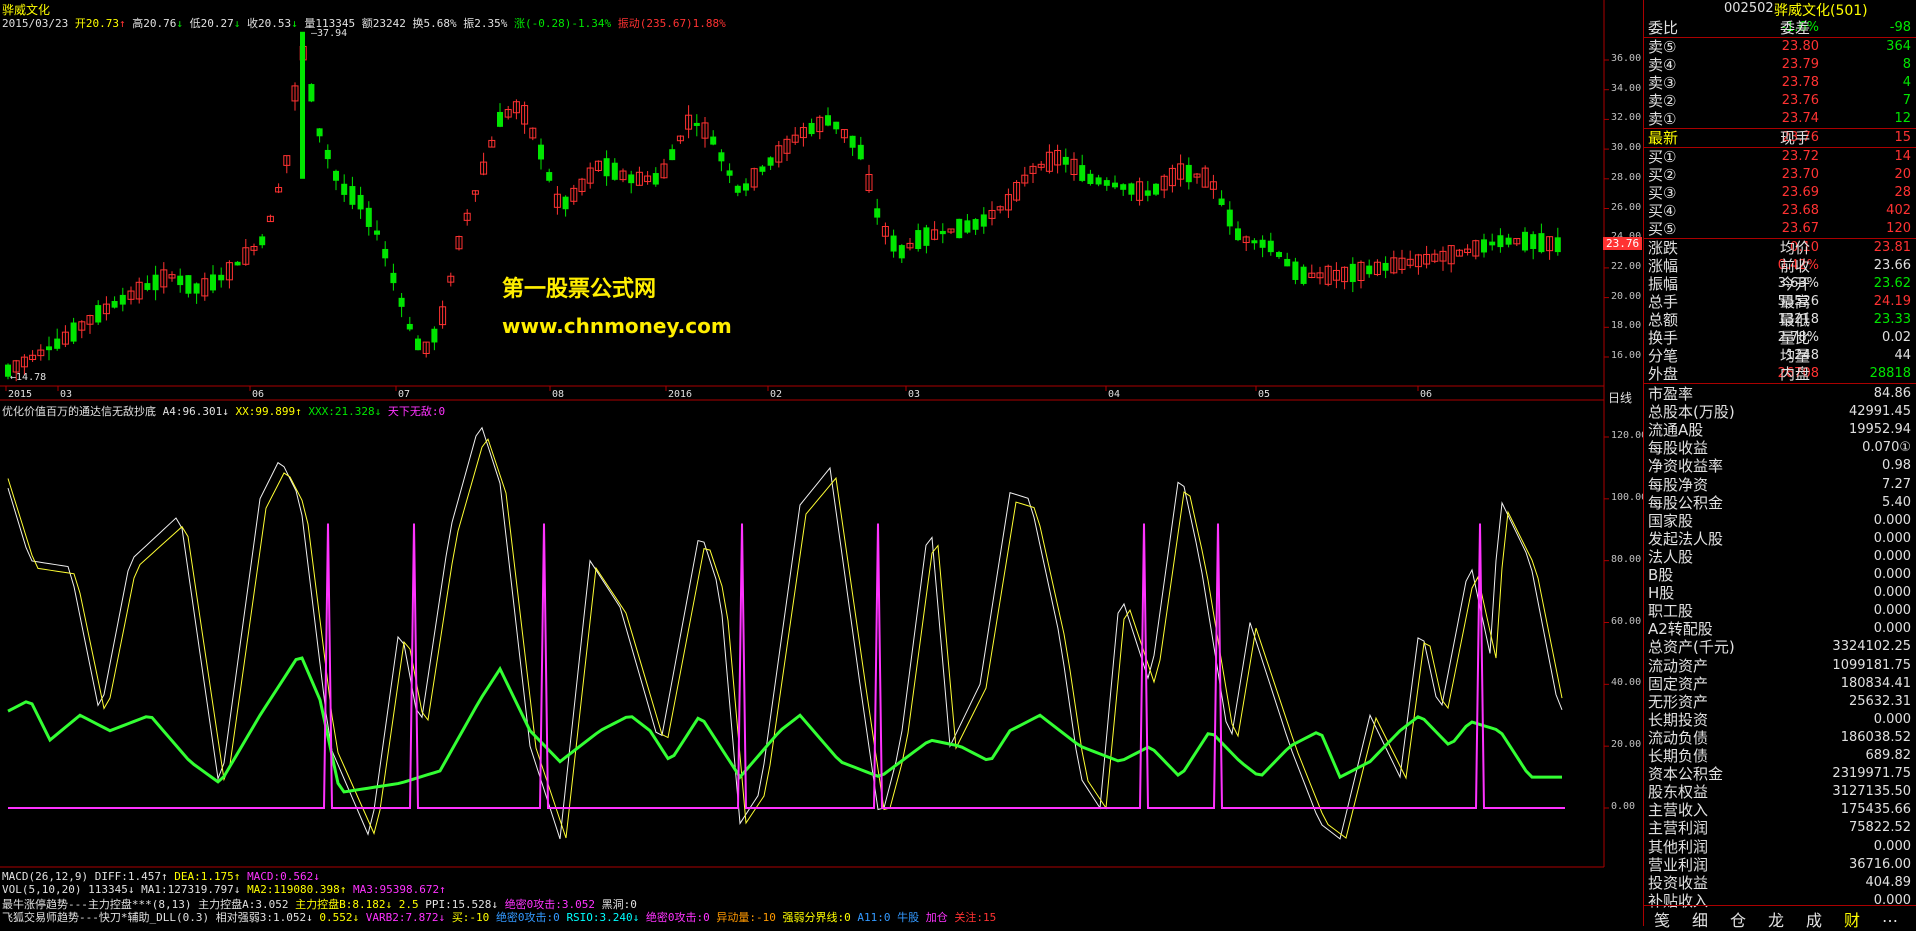  What do you see at coordinates (579, 289) in the screenshot?
I see `watermark-cn: 第一股票公式网` at bounding box center [579, 289].